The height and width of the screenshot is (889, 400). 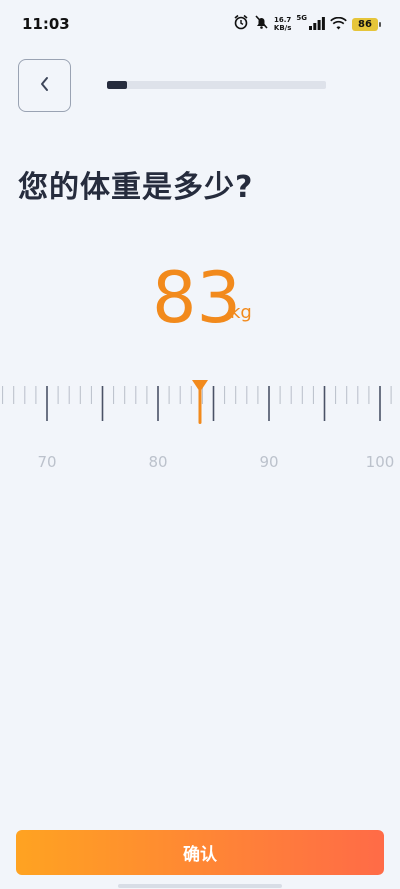 I want to click on battery-icon: 86, so click(x=366, y=24).